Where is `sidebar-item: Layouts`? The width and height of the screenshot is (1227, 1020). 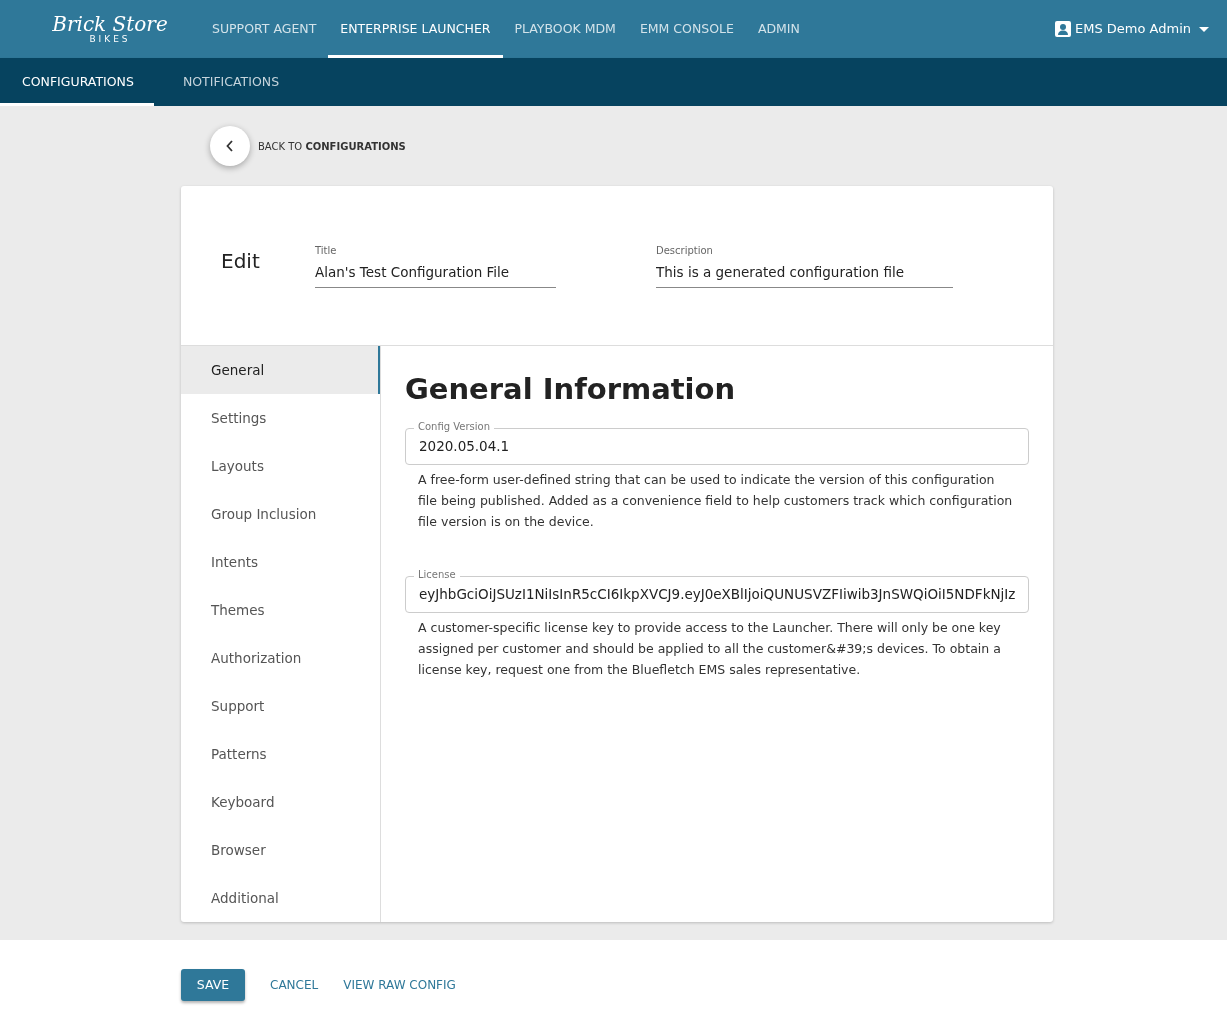
sidebar-item: Layouts is located at coordinates (280, 466).